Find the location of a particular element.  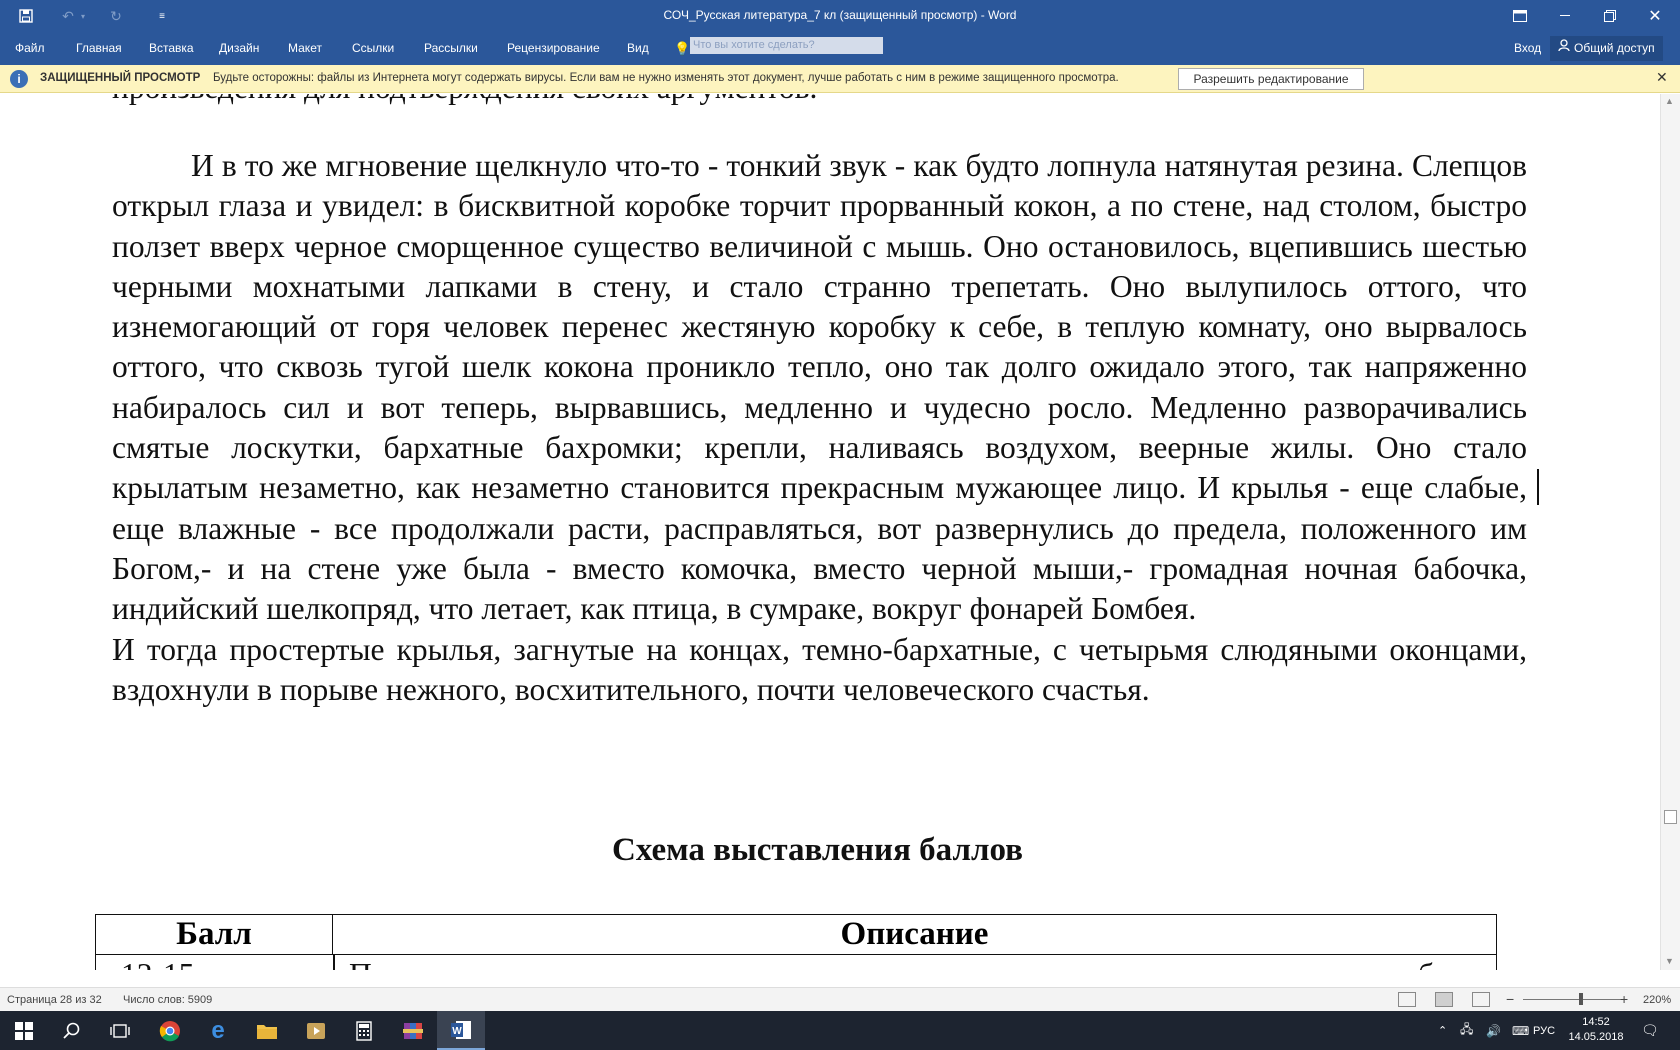

network-icon: 🖧 is located at coordinates (1466, 1030).